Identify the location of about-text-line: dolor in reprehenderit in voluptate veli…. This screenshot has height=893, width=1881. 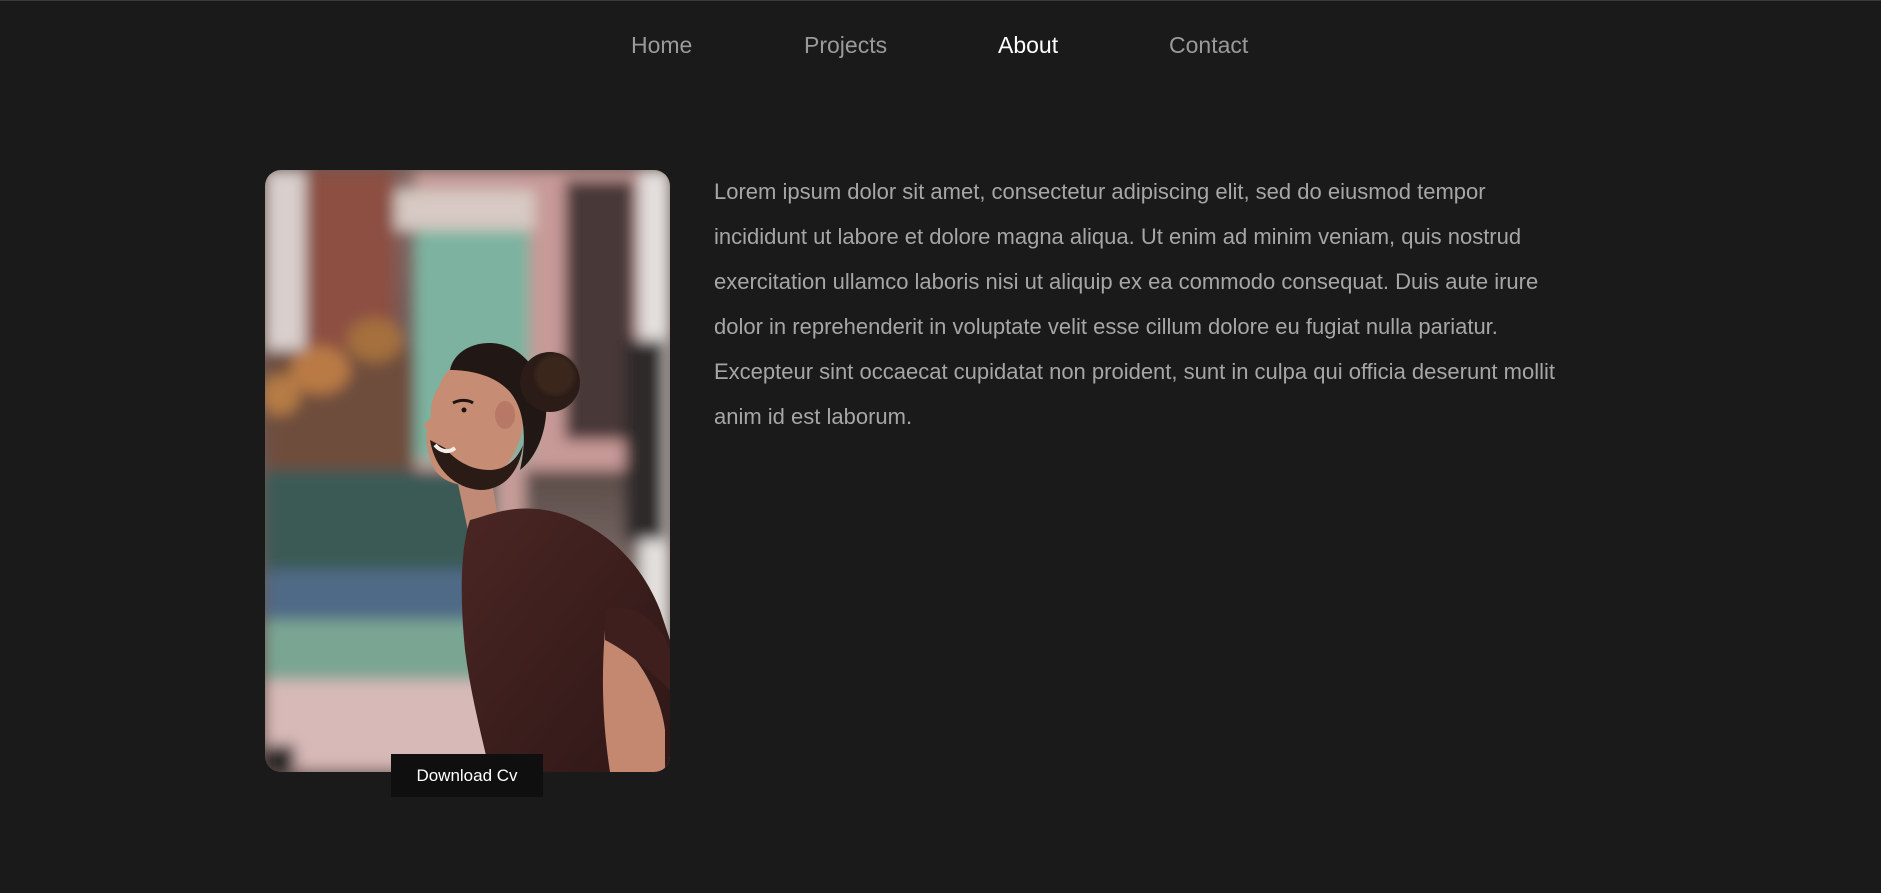
(1106, 326).